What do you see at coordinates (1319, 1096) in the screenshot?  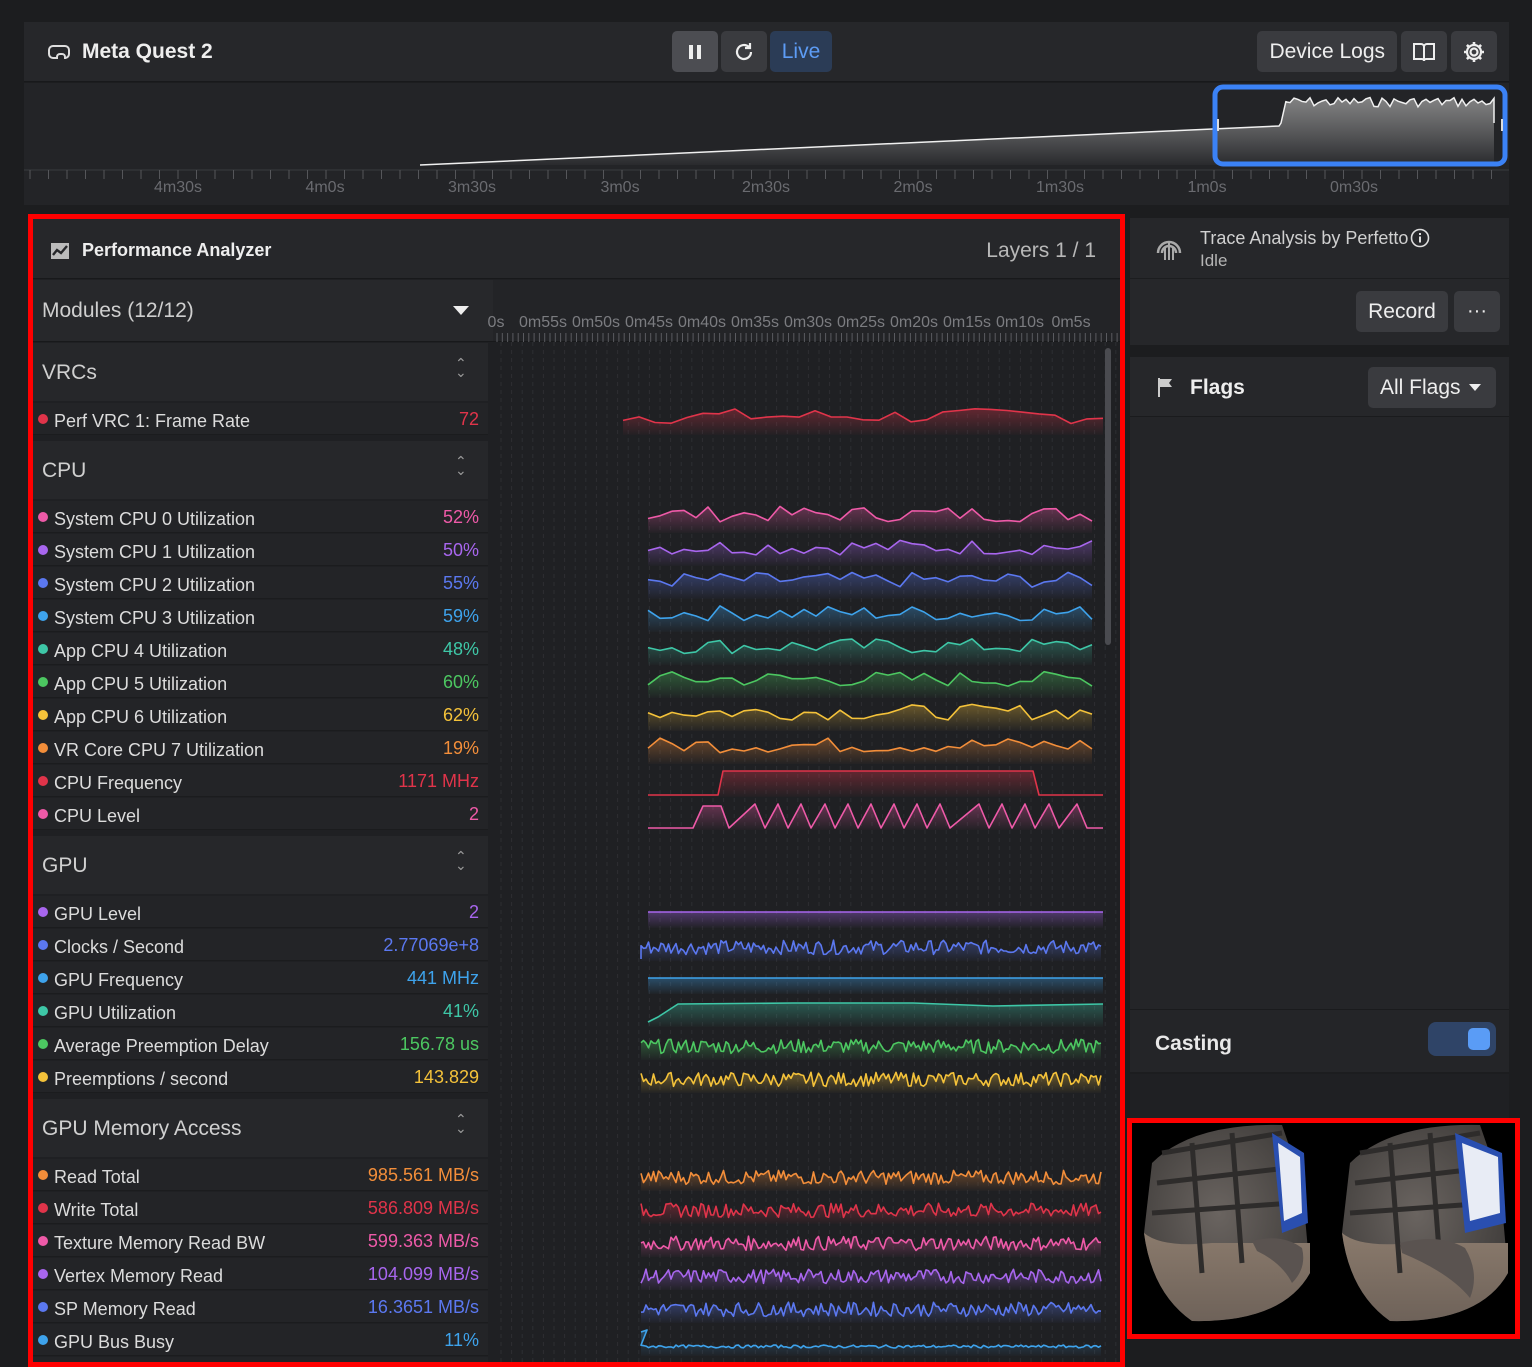 I see `spacer` at bounding box center [1319, 1096].